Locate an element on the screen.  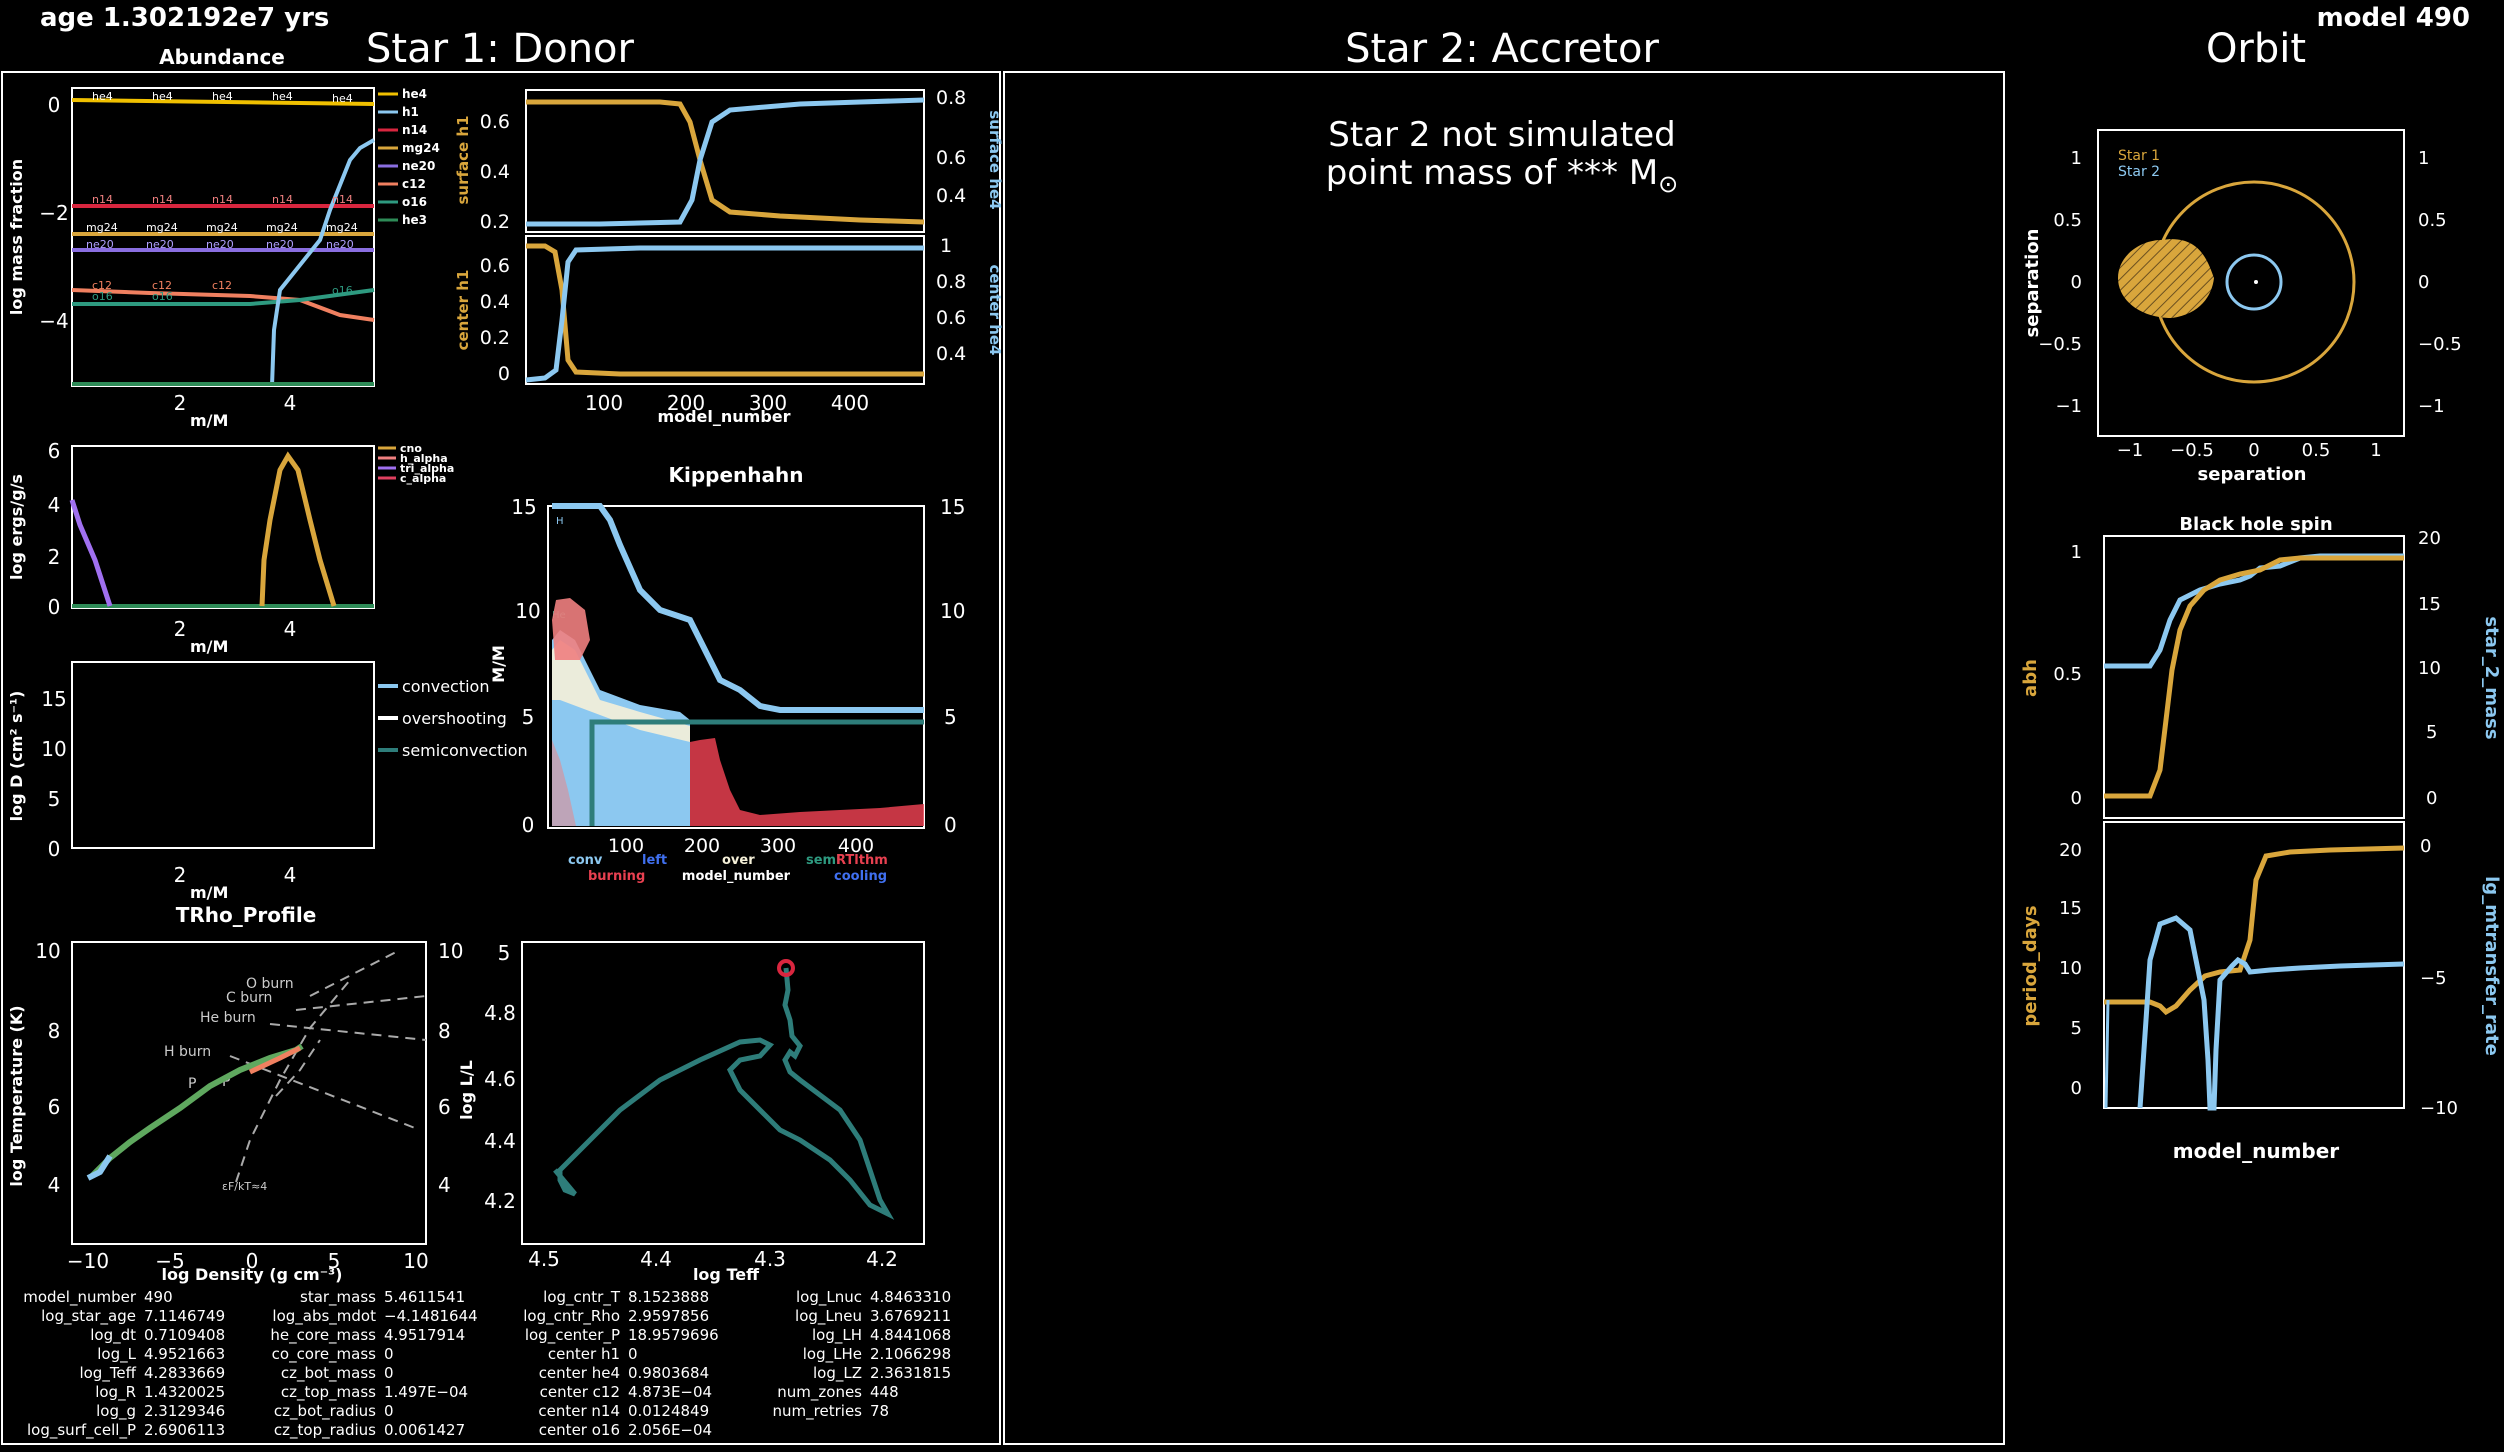
info-key: log_LZ is located at coordinates (837, 1373).